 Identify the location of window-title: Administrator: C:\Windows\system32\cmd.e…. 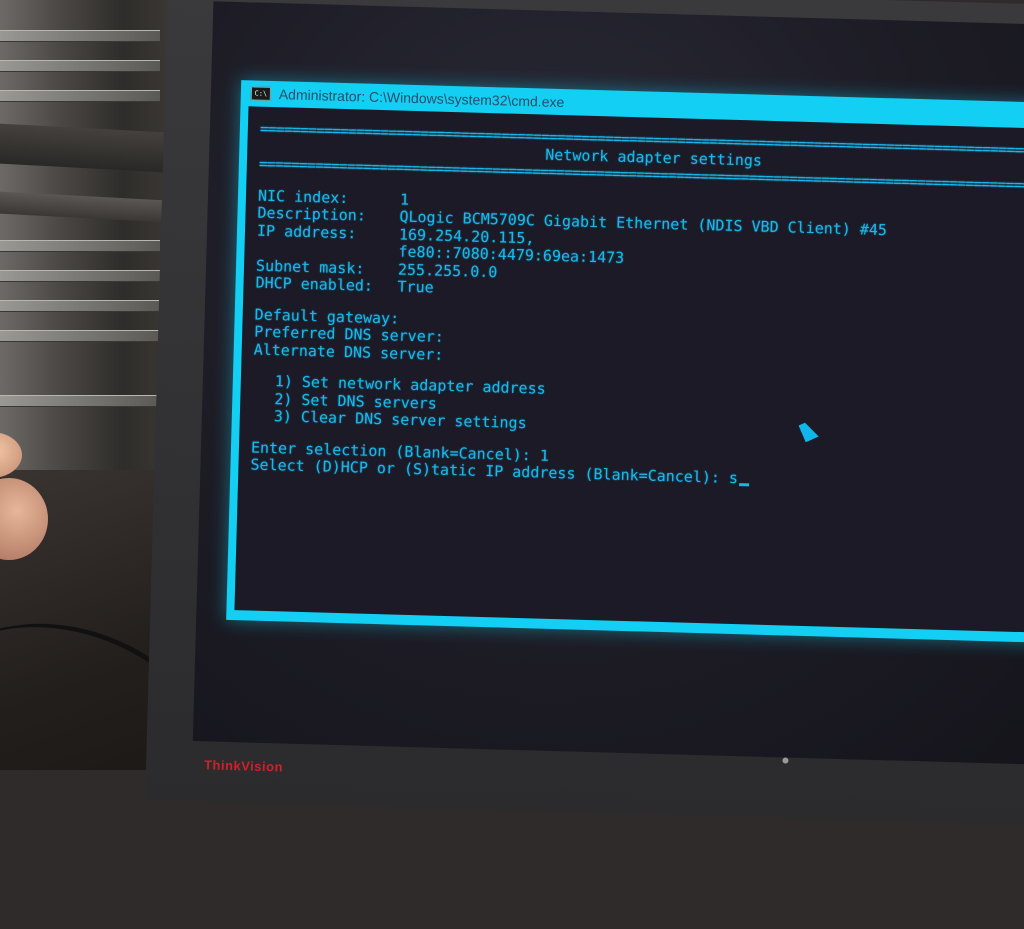
(422, 98).